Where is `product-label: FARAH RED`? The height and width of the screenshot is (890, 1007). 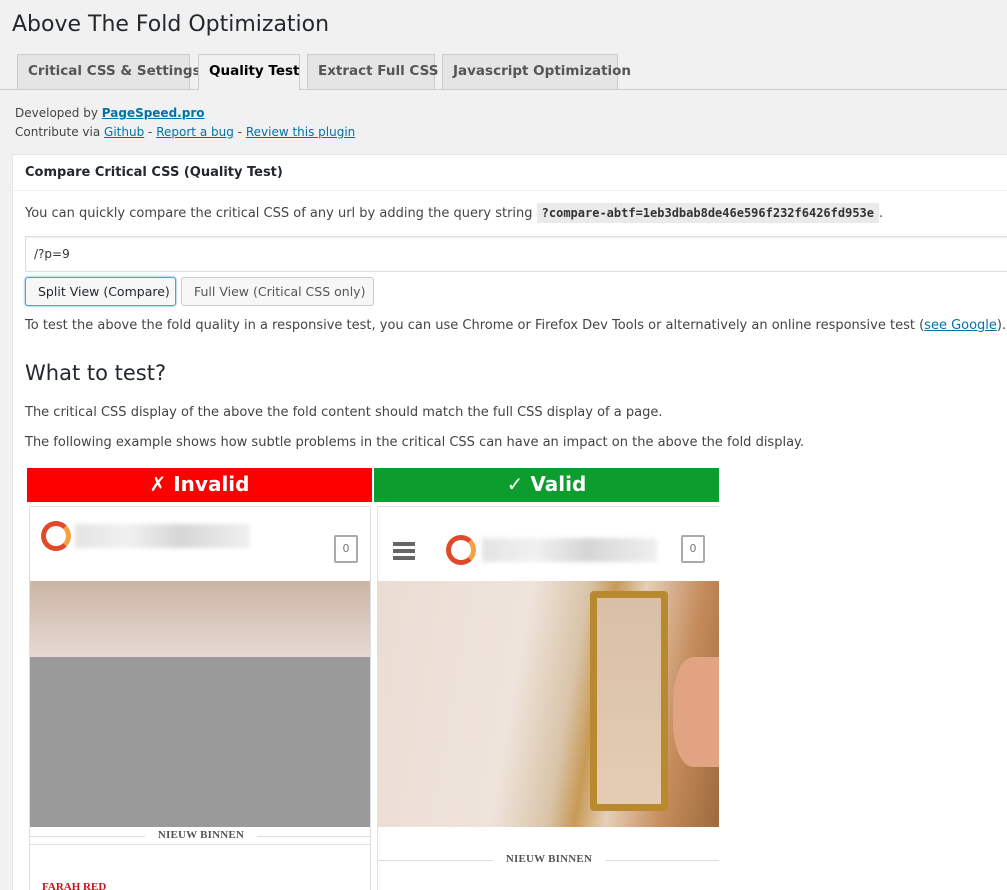
product-label: FARAH RED is located at coordinates (74, 885).